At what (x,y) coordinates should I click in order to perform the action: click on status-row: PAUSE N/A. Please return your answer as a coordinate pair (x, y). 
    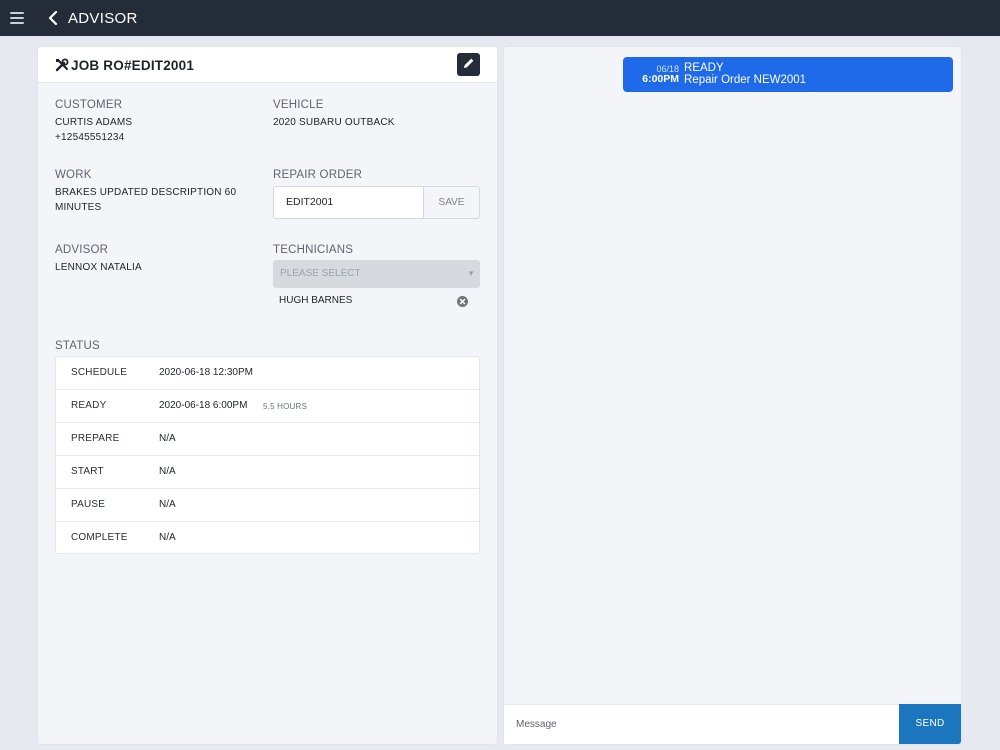
    Looking at the image, I should click on (267, 505).